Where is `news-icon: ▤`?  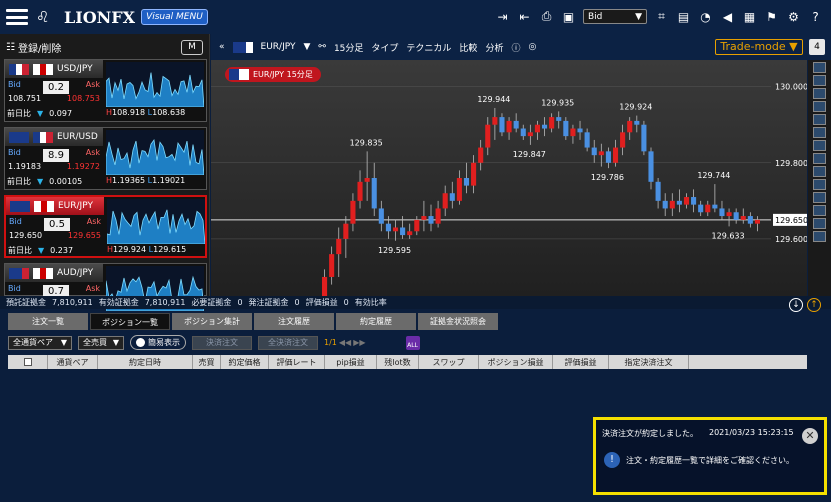
news-icon: ▤ is located at coordinates (683, 17).